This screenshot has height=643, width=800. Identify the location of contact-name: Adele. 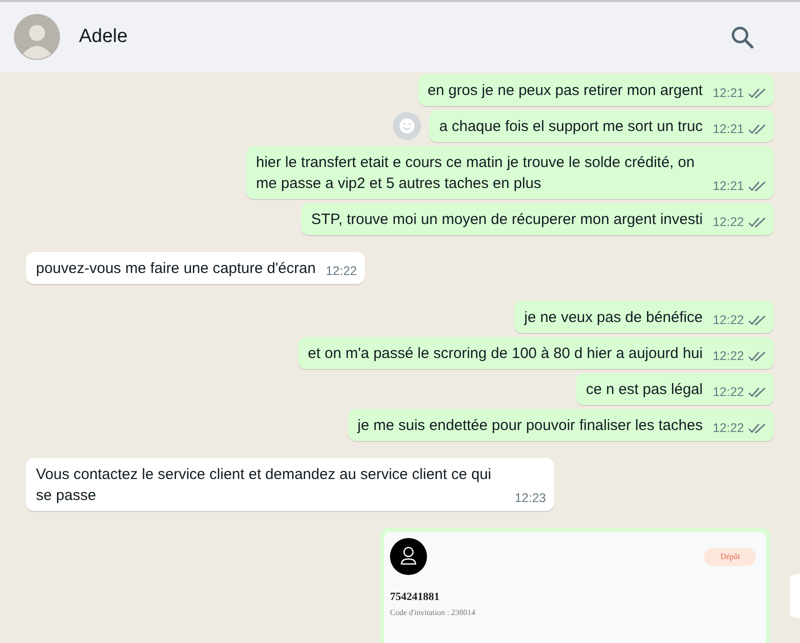
(103, 37).